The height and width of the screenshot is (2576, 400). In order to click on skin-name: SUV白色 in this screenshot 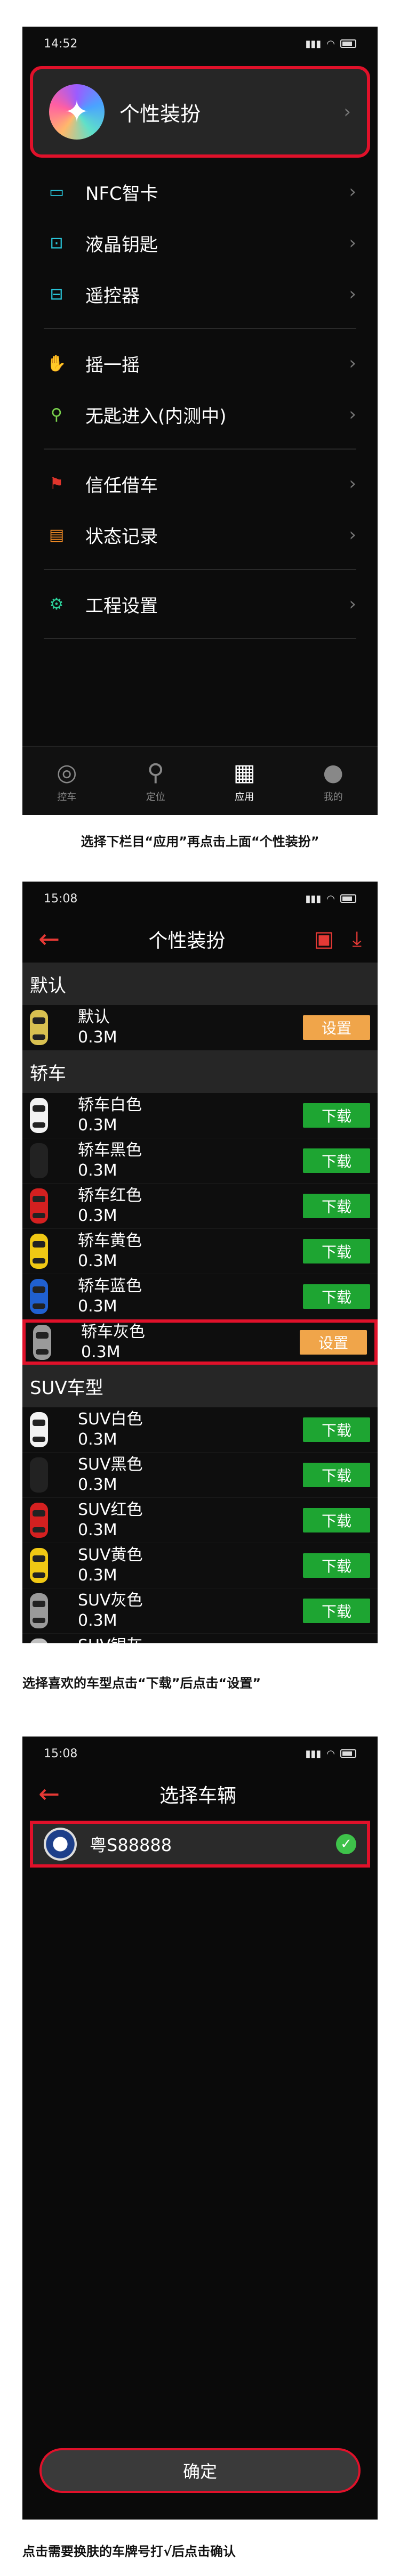, I will do `click(110, 1419)`.